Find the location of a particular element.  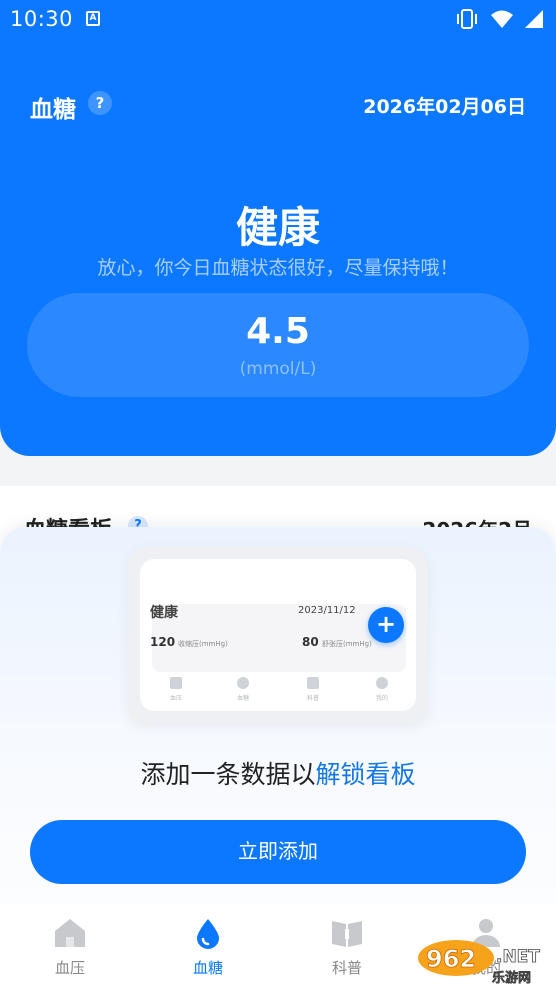

preview-diastolic-label: 舒张压(mmHg) is located at coordinates (347, 644).